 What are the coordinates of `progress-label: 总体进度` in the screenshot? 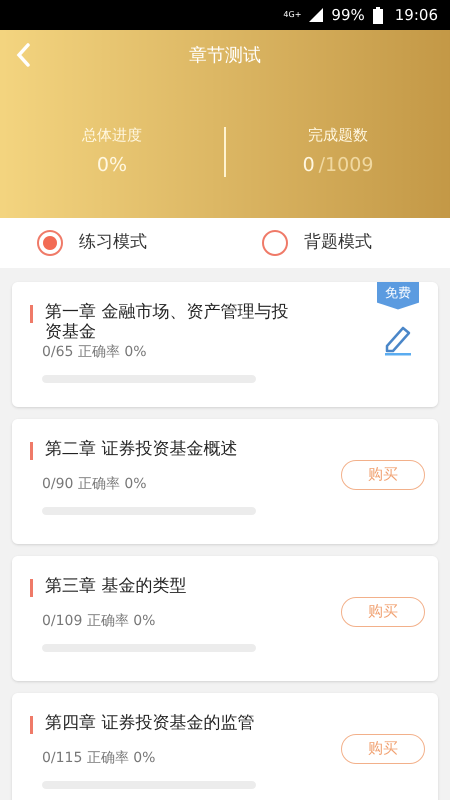 It's located at (112, 135).